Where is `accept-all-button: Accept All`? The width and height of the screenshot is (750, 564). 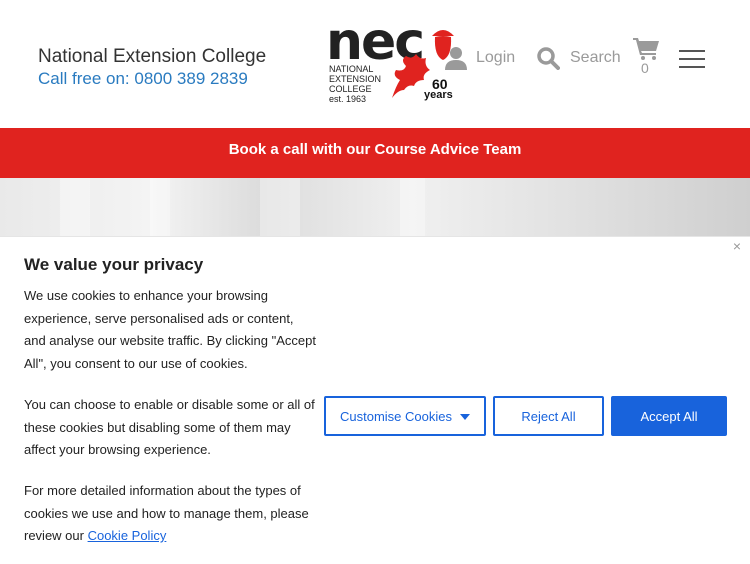 accept-all-button: Accept All is located at coordinates (669, 416).